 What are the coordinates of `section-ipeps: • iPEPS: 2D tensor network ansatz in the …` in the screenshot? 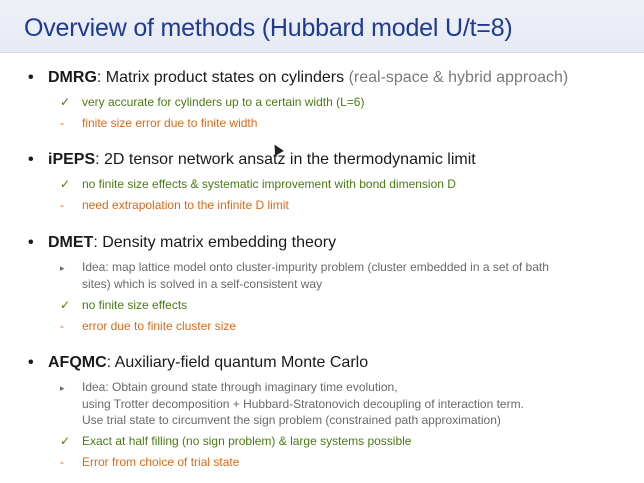 It's located at (252, 181).